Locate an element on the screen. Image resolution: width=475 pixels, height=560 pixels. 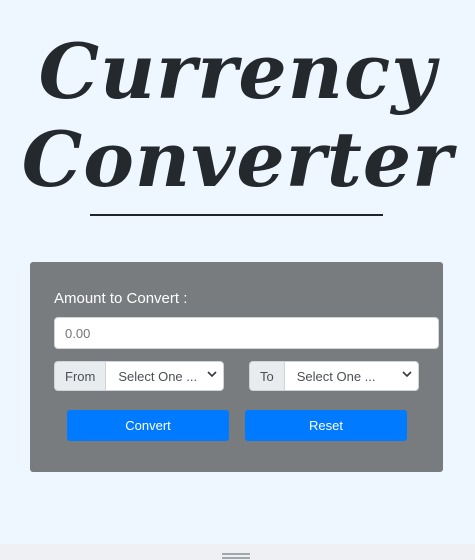
title-divider is located at coordinates (236, 215).